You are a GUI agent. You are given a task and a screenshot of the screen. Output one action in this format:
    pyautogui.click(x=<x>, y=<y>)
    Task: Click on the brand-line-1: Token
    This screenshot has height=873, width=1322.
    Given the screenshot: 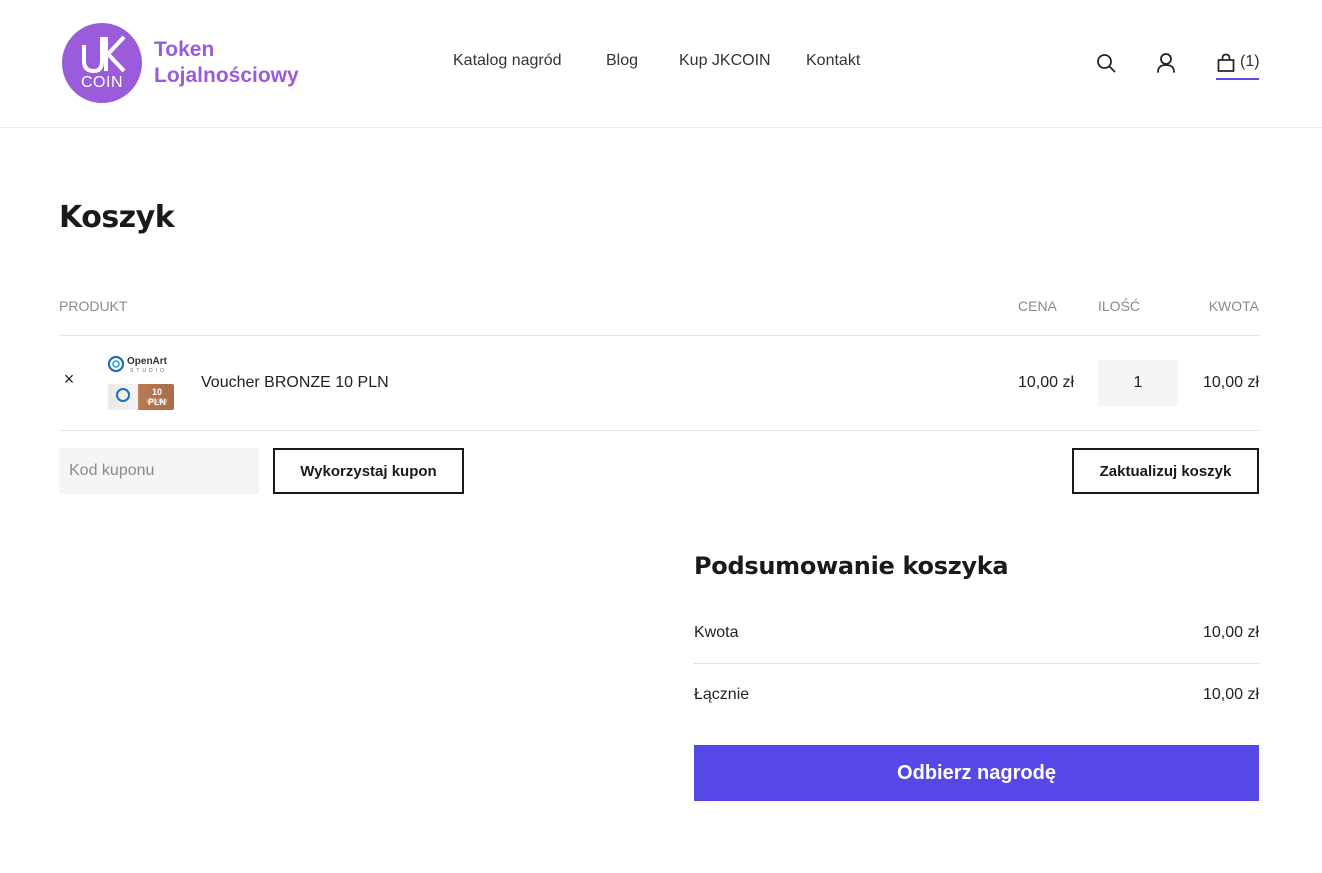 What is the action you would take?
    pyautogui.click(x=184, y=49)
    